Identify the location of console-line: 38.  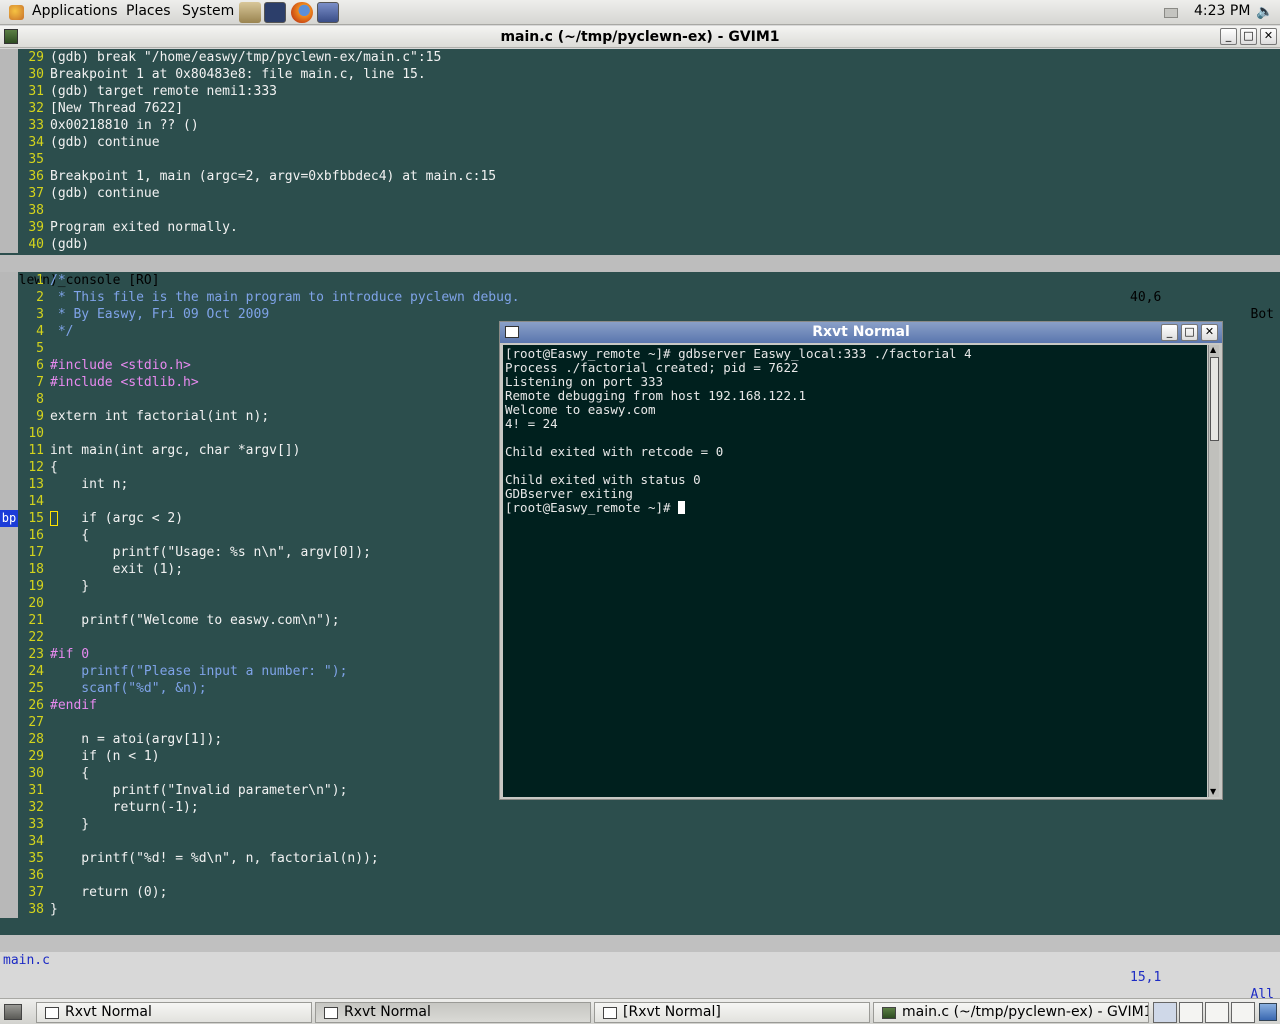
(640, 210).